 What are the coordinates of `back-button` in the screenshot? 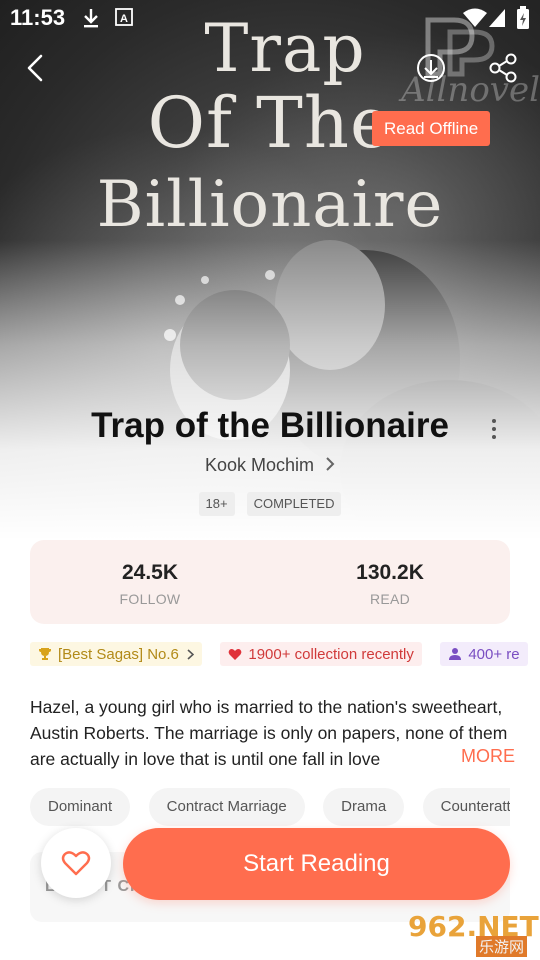 It's located at (35, 68).